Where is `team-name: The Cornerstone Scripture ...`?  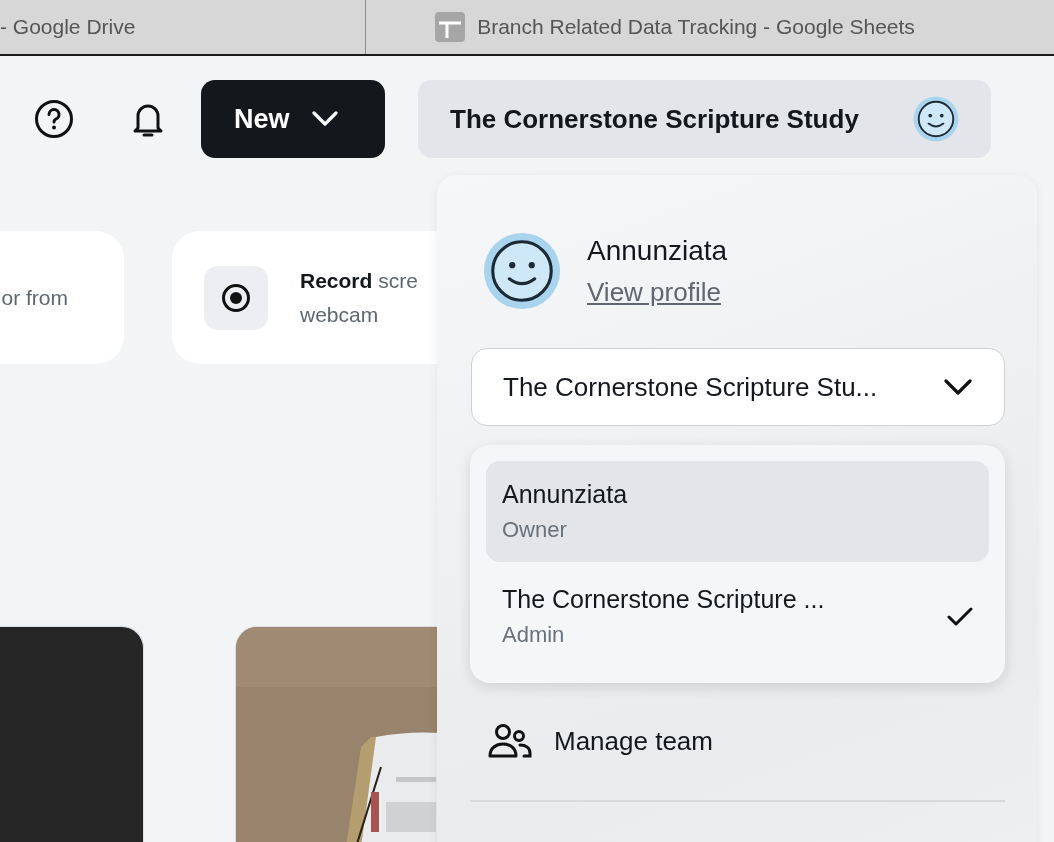
team-name: The Cornerstone Scripture ... is located at coordinates (663, 599).